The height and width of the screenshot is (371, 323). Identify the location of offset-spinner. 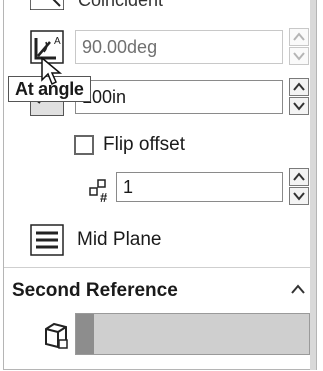
(299, 97).